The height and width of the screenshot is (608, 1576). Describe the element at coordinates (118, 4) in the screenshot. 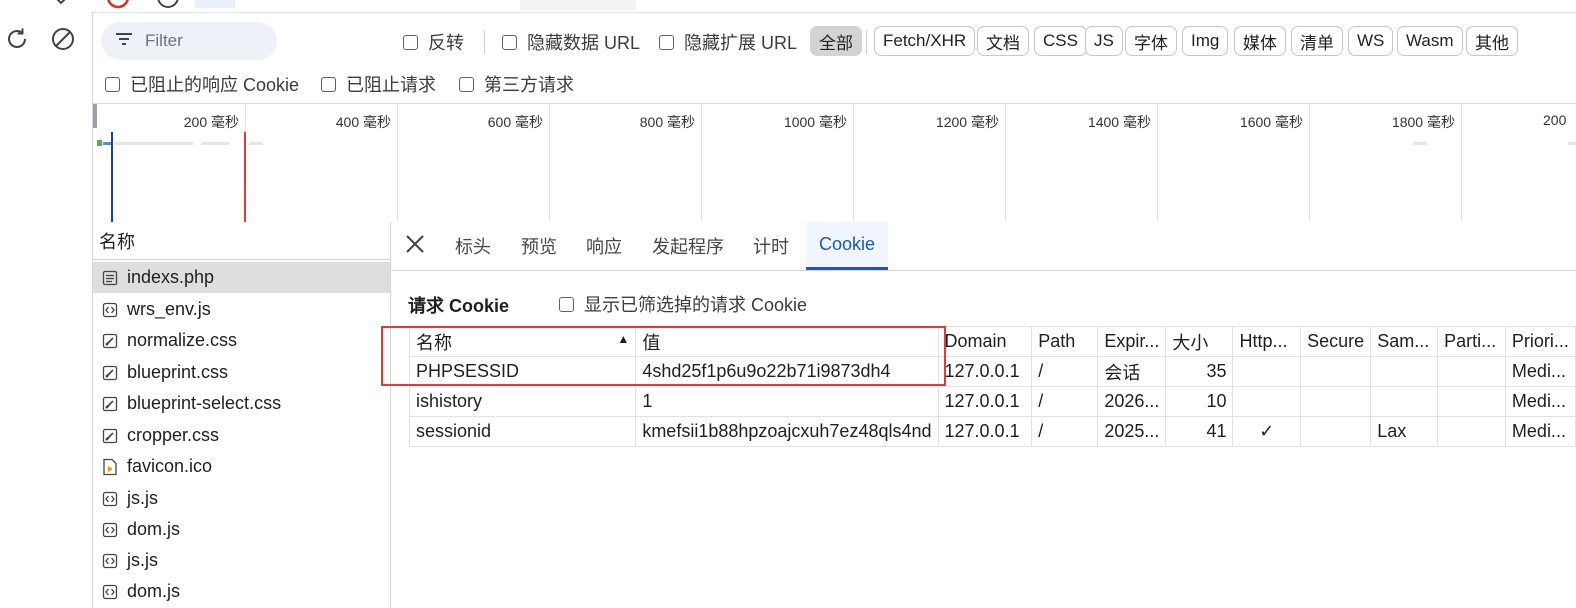

I see `record-icon` at that location.